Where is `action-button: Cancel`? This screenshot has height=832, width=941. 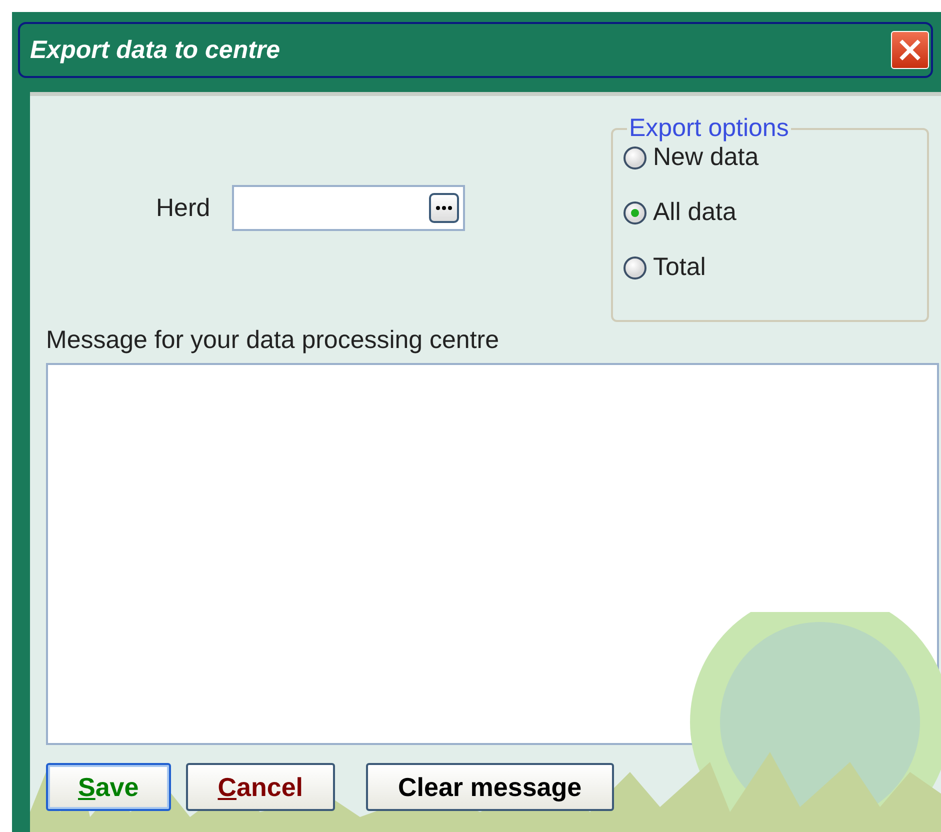
action-button: Cancel is located at coordinates (261, 787).